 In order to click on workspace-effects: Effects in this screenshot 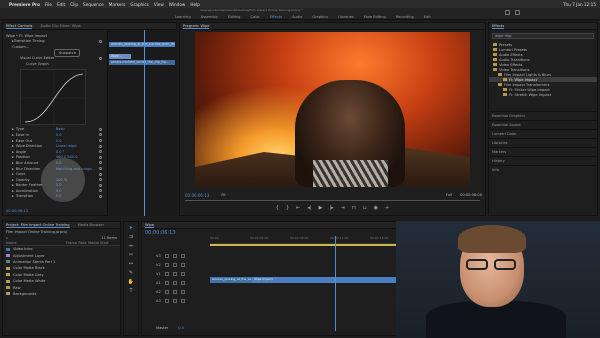, I will do `click(276, 17)`.